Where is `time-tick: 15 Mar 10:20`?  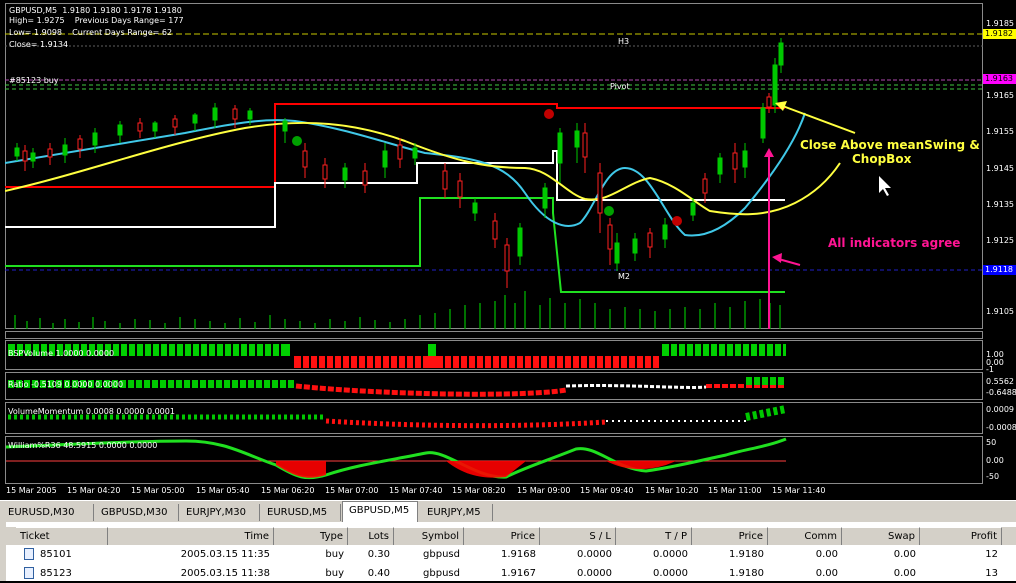 time-tick: 15 Mar 10:20 is located at coordinates (672, 490).